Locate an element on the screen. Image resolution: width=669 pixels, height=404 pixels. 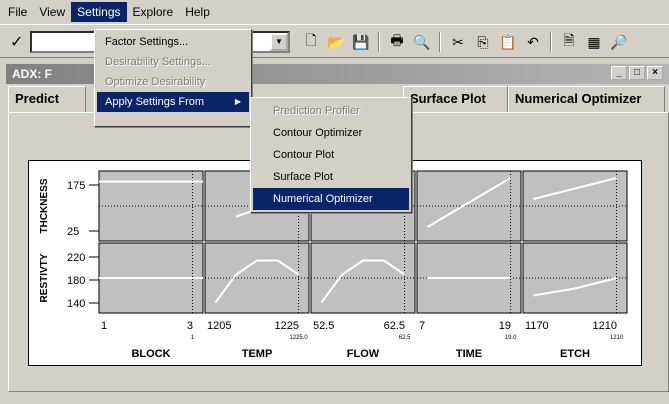
menu-bar: File View Settings Explore Help is located at coordinates (334, 12).